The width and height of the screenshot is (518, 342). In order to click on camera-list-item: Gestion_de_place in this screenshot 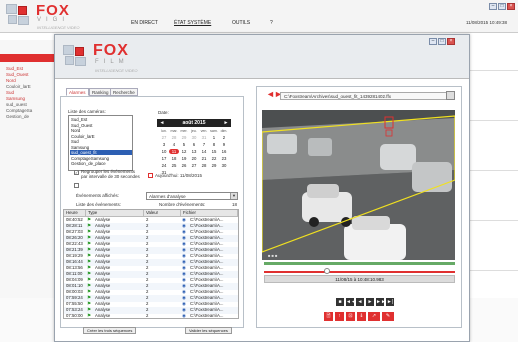, I will do `click(101, 163)`.